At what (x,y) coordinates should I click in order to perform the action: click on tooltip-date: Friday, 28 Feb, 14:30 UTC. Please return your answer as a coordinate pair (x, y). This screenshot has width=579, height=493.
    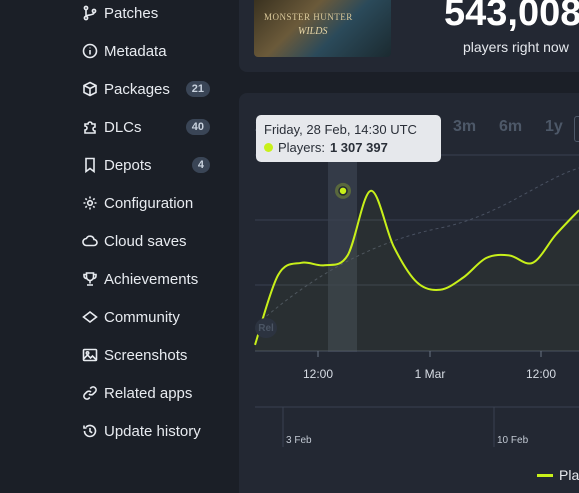
    Looking at the image, I should click on (340, 129).